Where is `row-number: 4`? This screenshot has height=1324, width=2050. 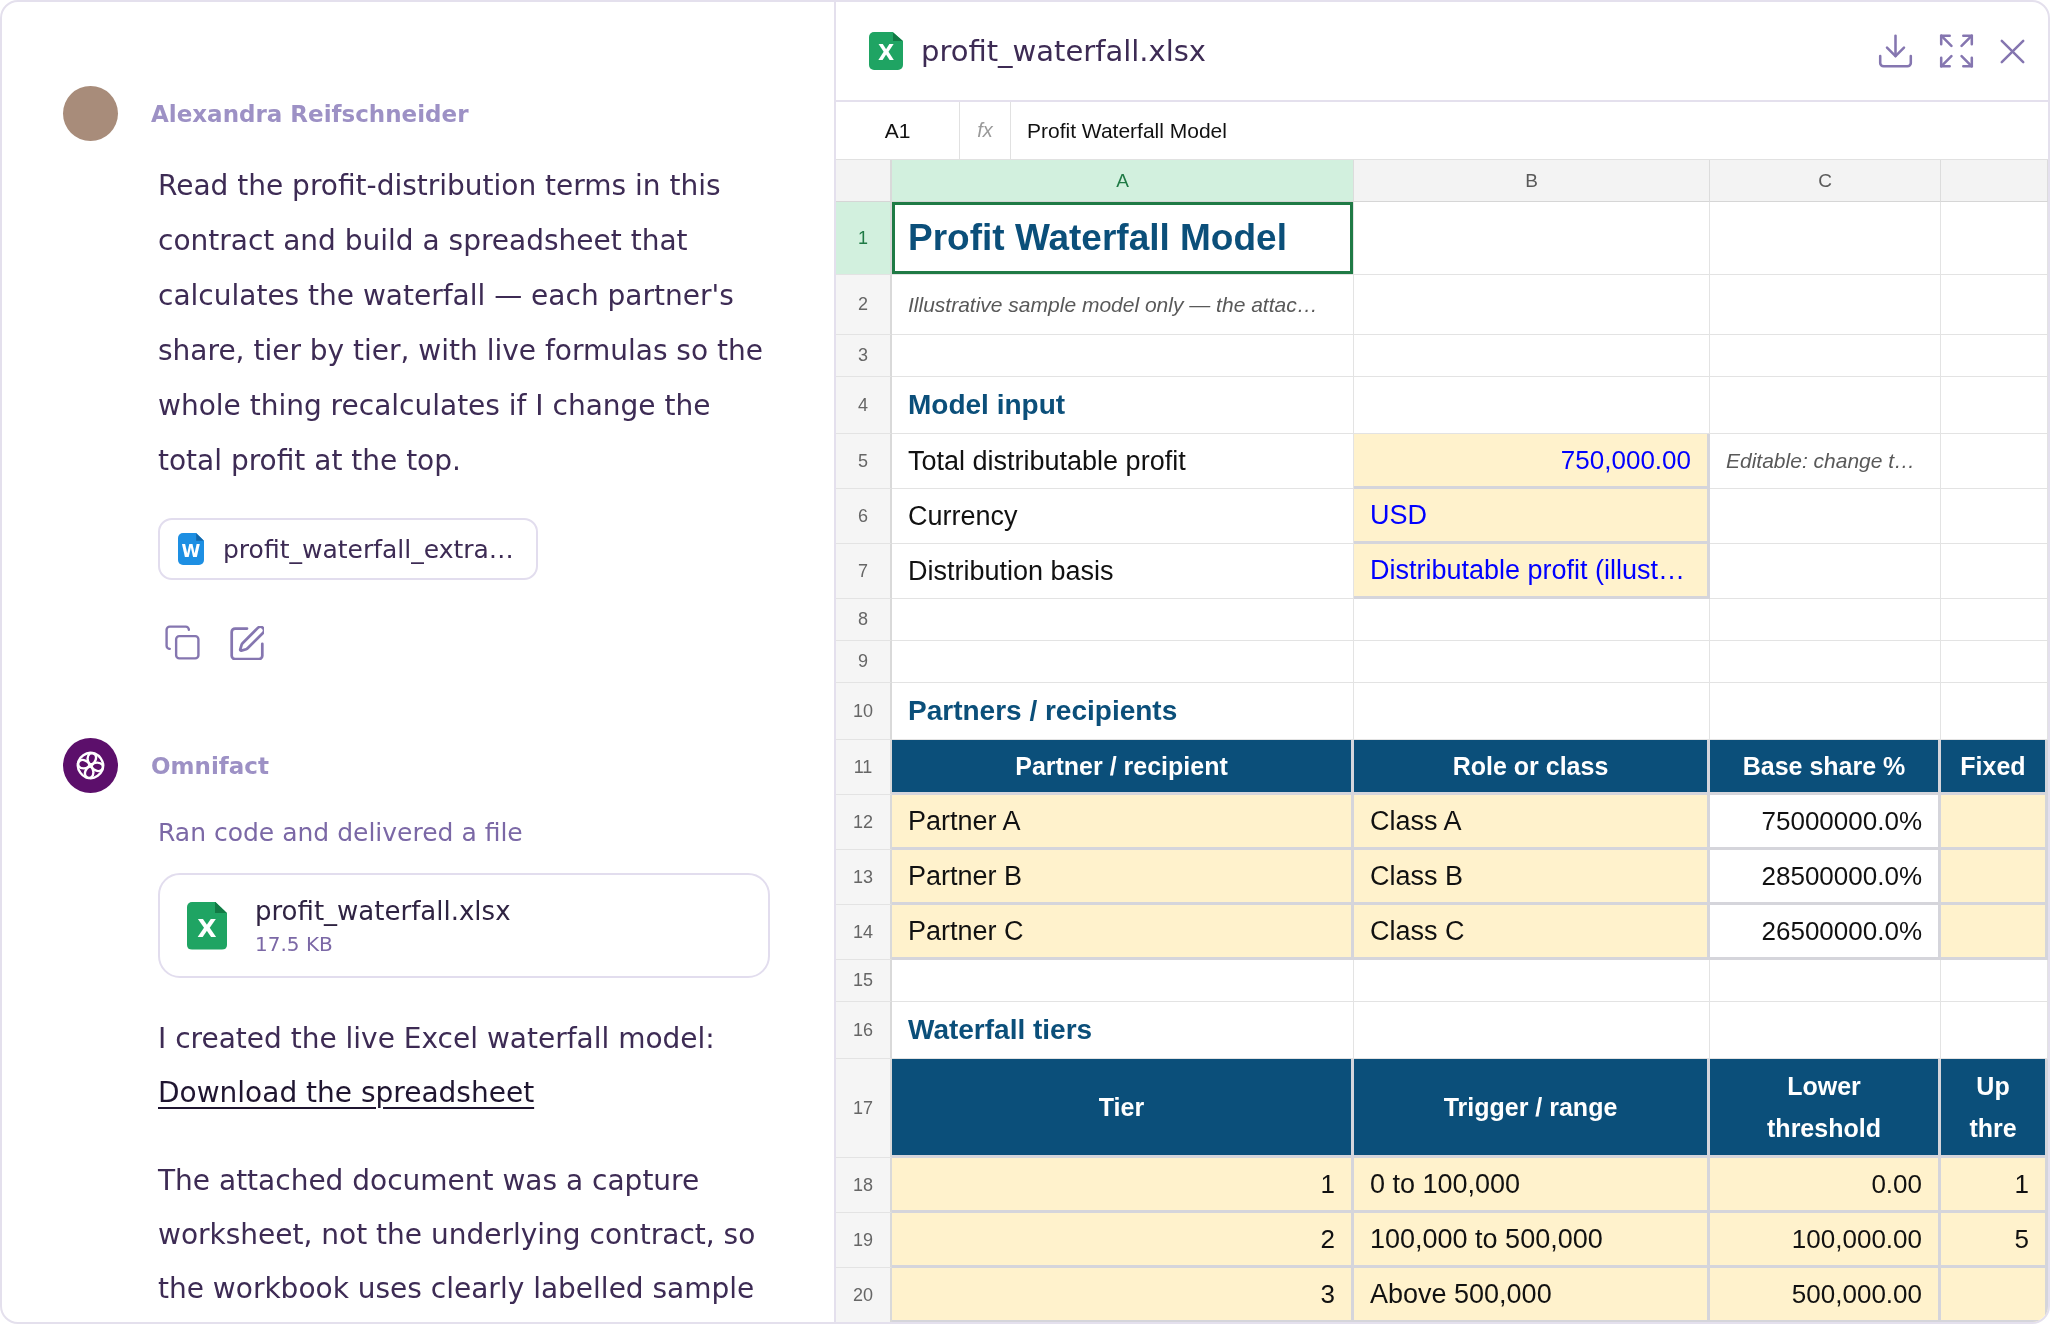
row-number: 4 is located at coordinates (864, 405).